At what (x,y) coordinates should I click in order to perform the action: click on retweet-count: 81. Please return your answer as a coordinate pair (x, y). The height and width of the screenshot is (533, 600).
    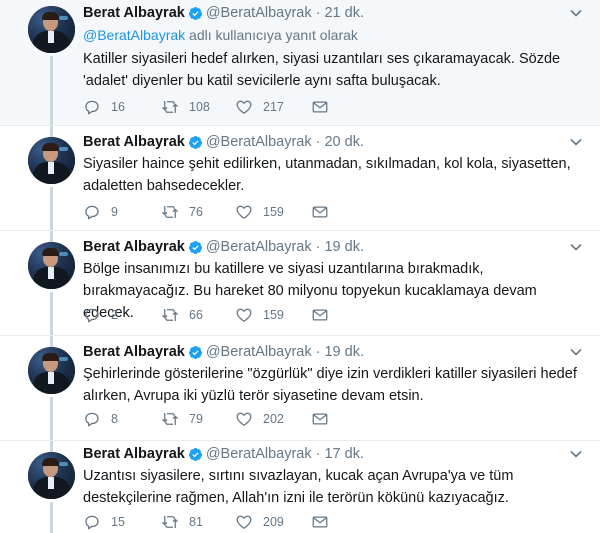
    Looking at the image, I should click on (196, 522).